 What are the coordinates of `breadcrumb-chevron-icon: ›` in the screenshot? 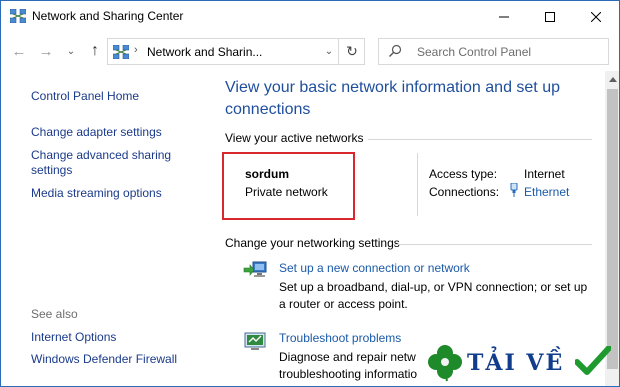 It's located at (136, 50).